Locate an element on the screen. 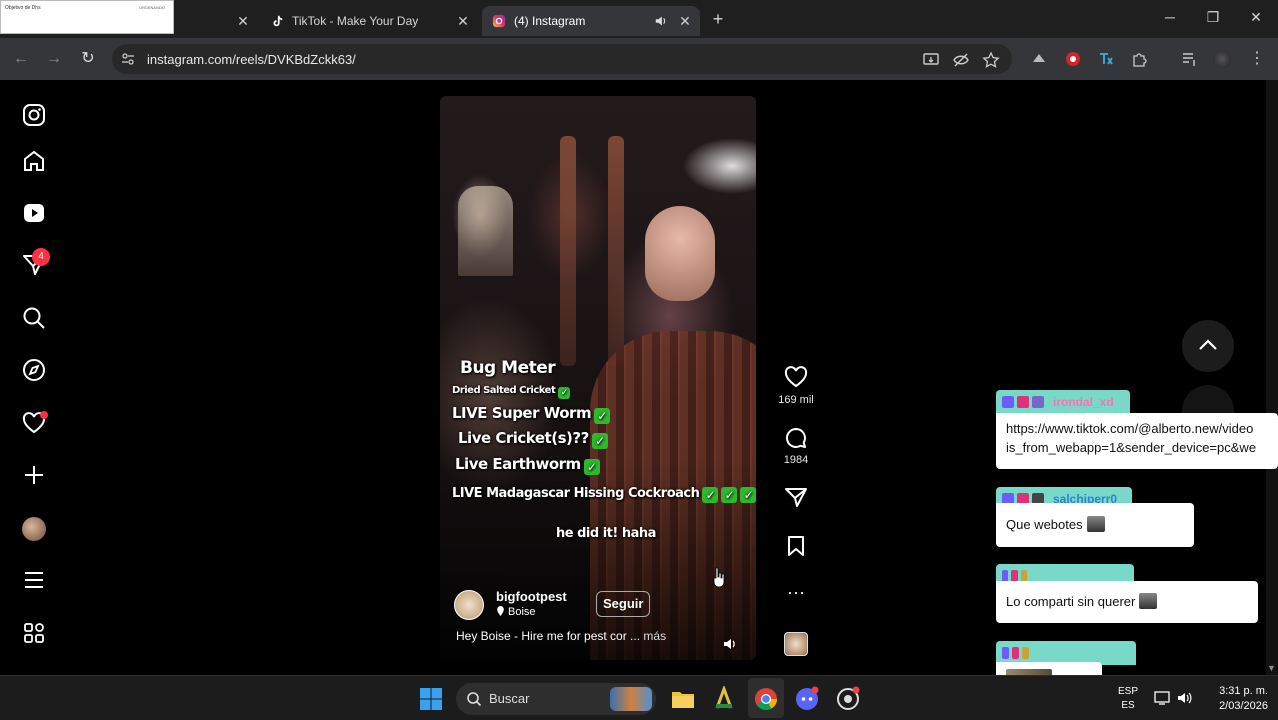  tab-instagram: (4) Instagram ✕ is located at coordinates (591, 21).